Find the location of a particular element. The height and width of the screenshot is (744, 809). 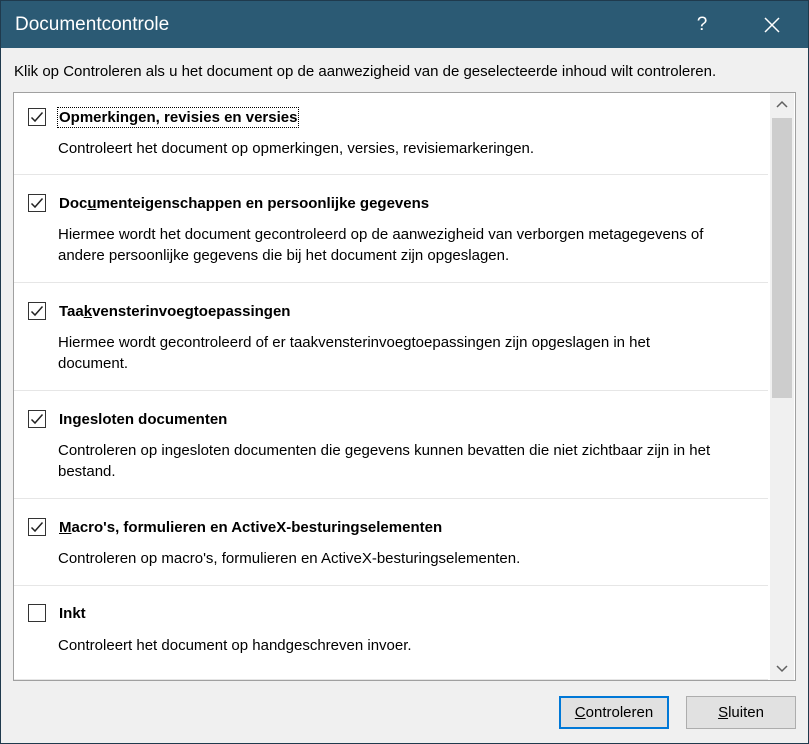

checkbox-embedded-documents is located at coordinates (37, 419).